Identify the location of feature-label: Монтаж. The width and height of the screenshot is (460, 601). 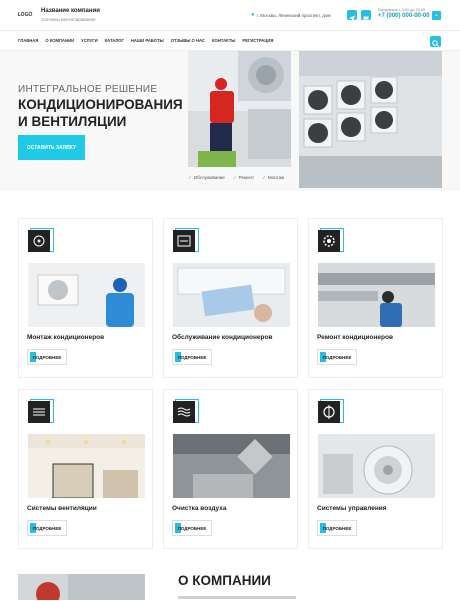
(276, 177).